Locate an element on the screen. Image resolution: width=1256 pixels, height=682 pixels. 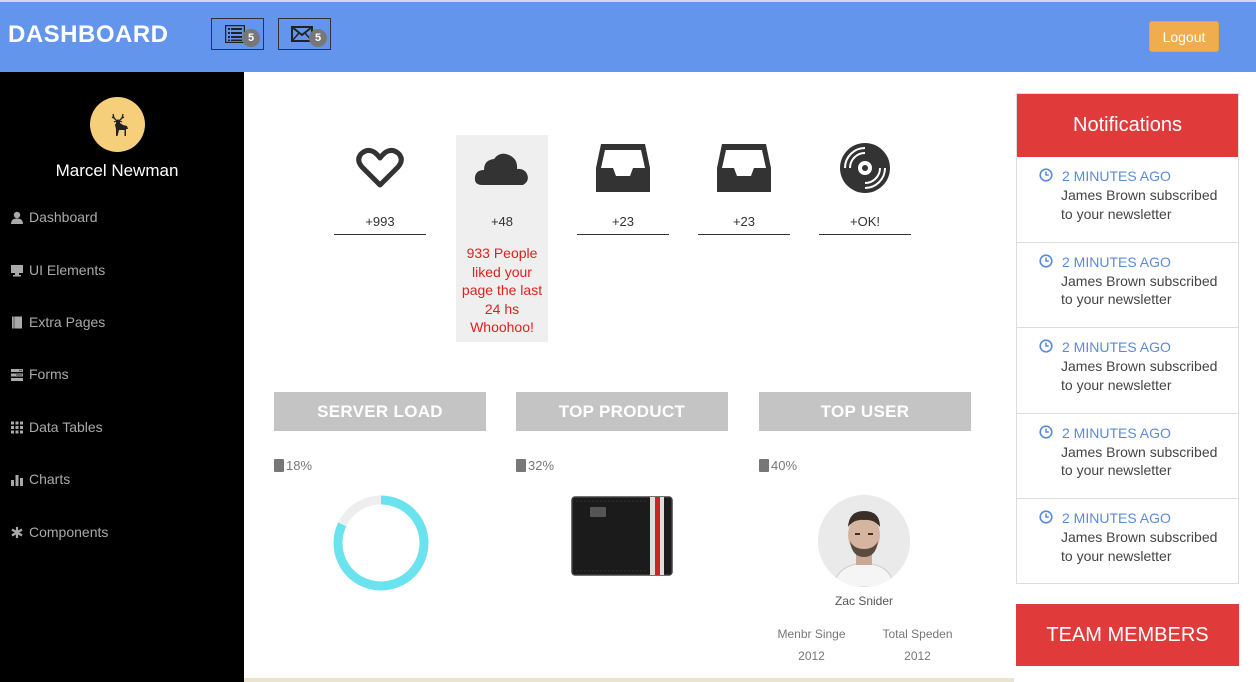
deer-icon is located at coordinates (119, 124).